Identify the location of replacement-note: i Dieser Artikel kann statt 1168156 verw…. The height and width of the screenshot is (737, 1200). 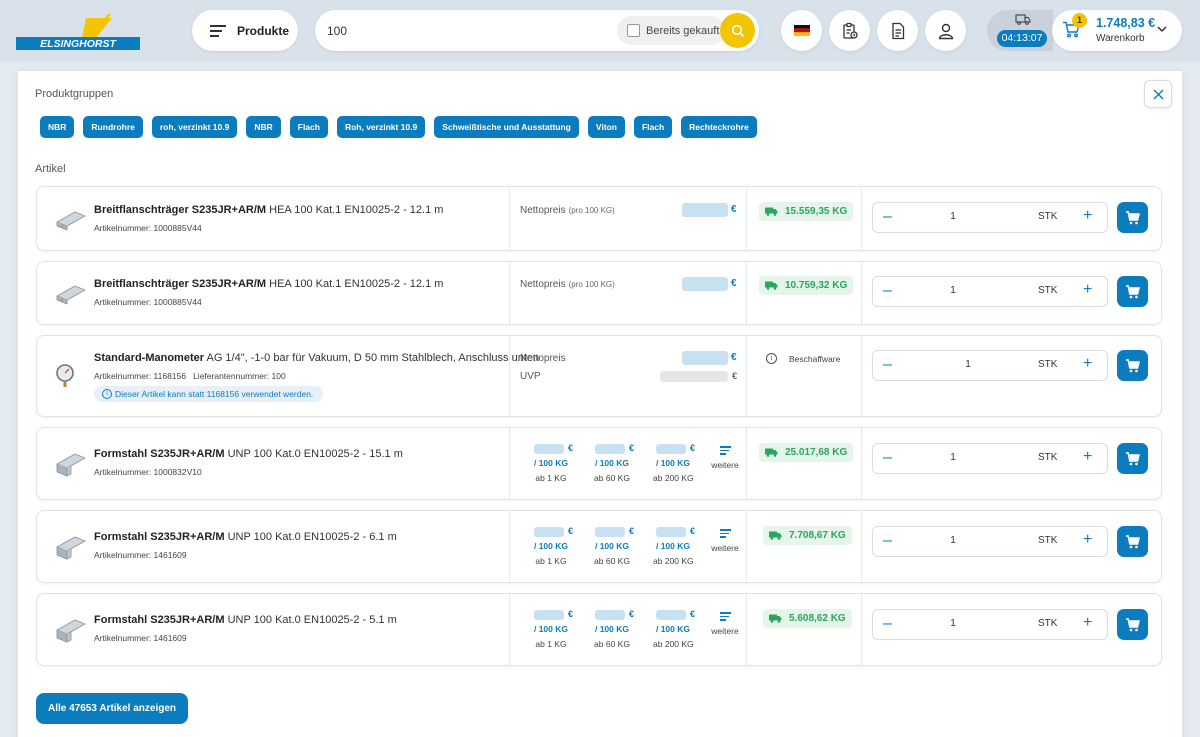
(209, 394).